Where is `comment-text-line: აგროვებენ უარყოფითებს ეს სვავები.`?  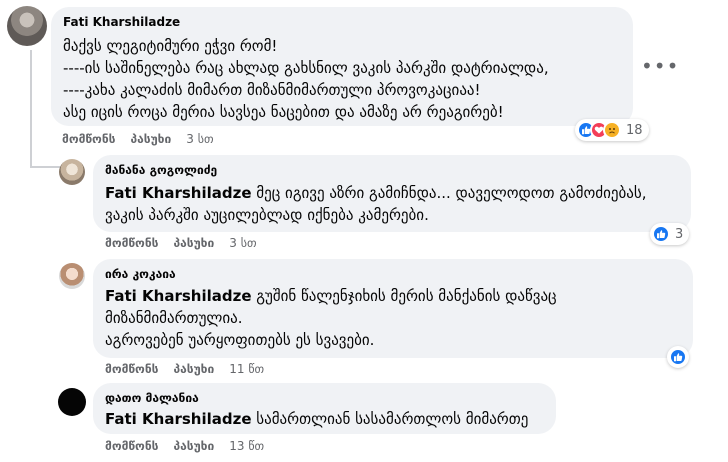 comment-text-line: აგროვებენ უარყოფითებს ეს სვავები. is located at coordinates (240, 340).